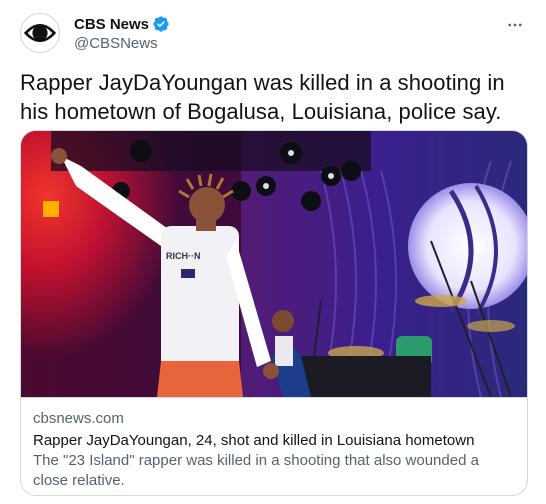  What do you see at coordinates (78, 418) in the screenshot?
I see `card-domain: cbsnews.com` at bounding box center [78, 418].